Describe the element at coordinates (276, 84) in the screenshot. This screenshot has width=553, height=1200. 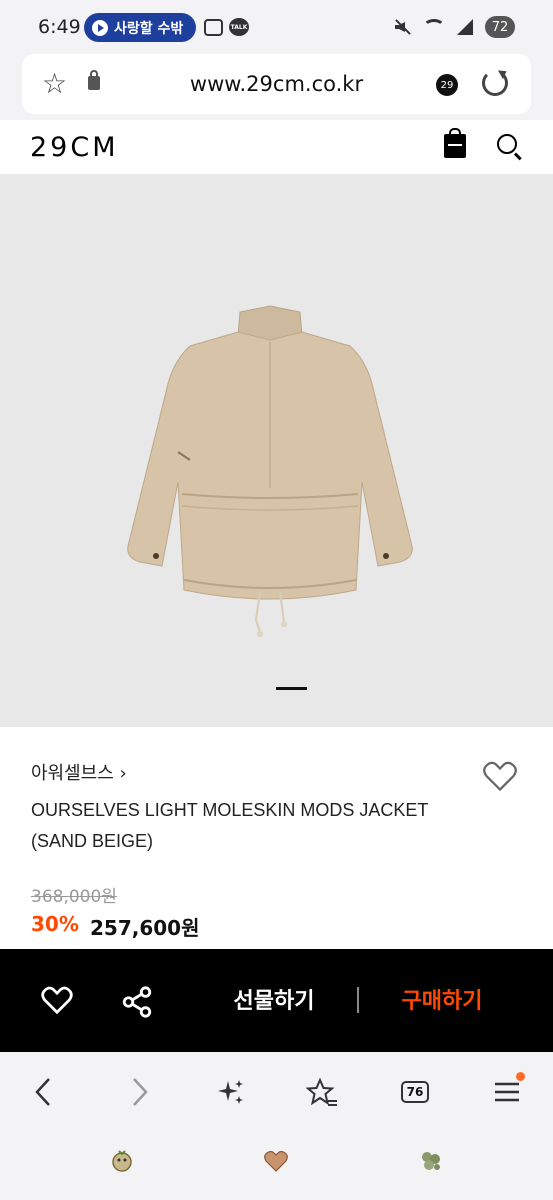
I see `url-bar: ☆ www.29cm.co.kr 29` at that location.